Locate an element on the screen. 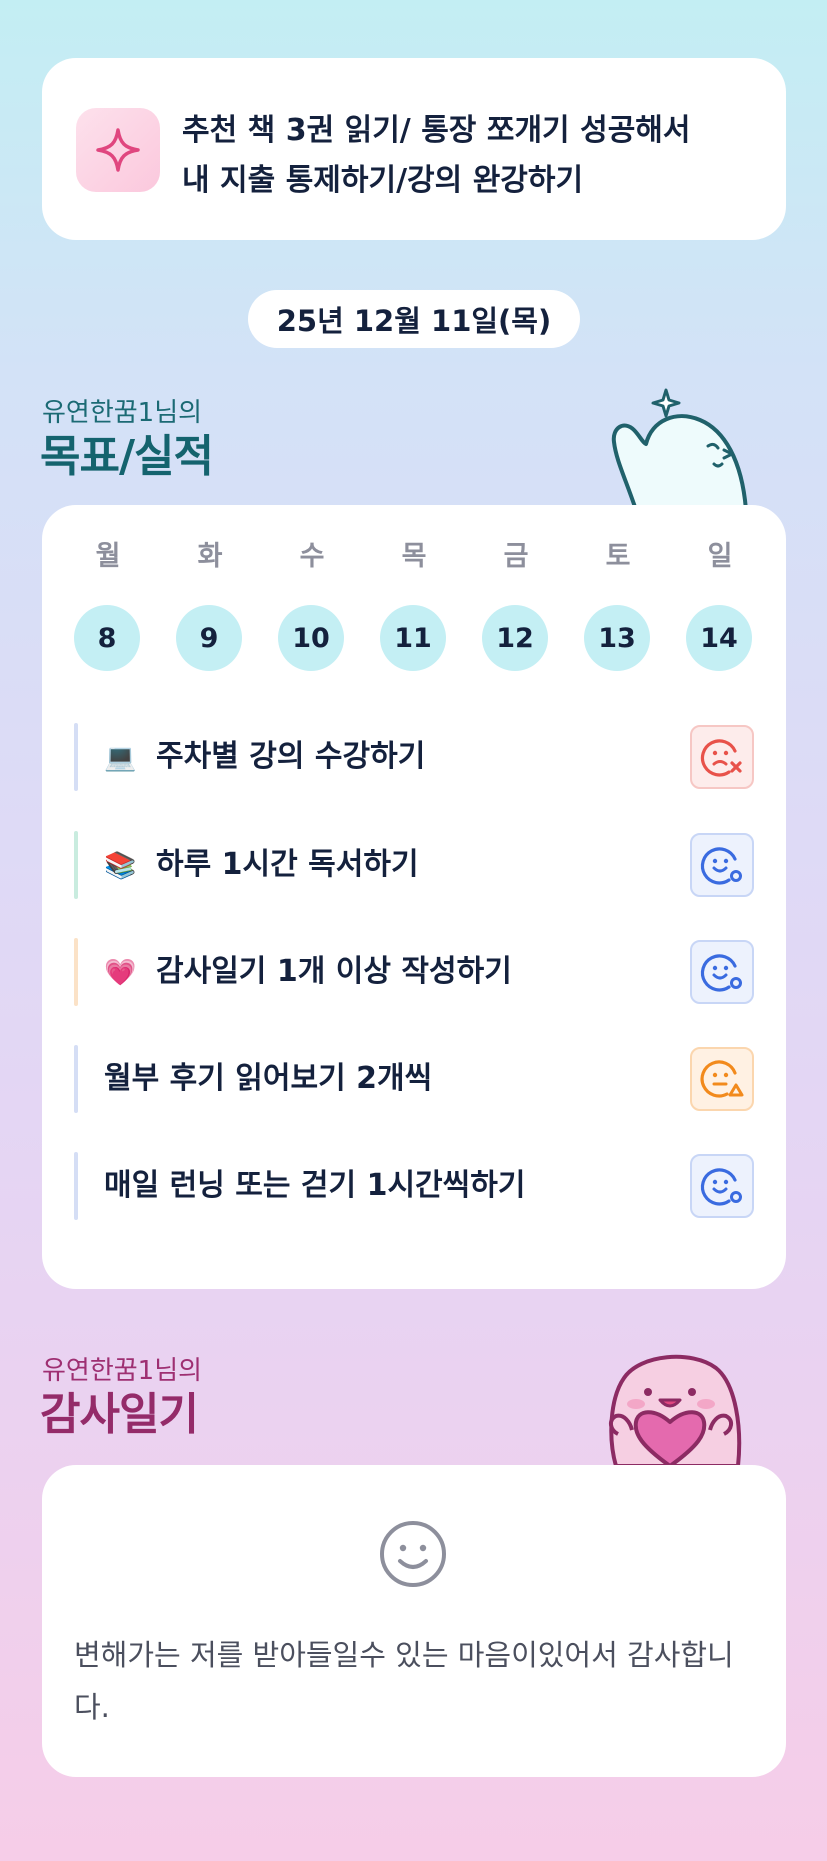 The image size is (827, 1861). task-label: 월부 후기 읽어보기 2개씩 is located at coordinates (268, 1078).